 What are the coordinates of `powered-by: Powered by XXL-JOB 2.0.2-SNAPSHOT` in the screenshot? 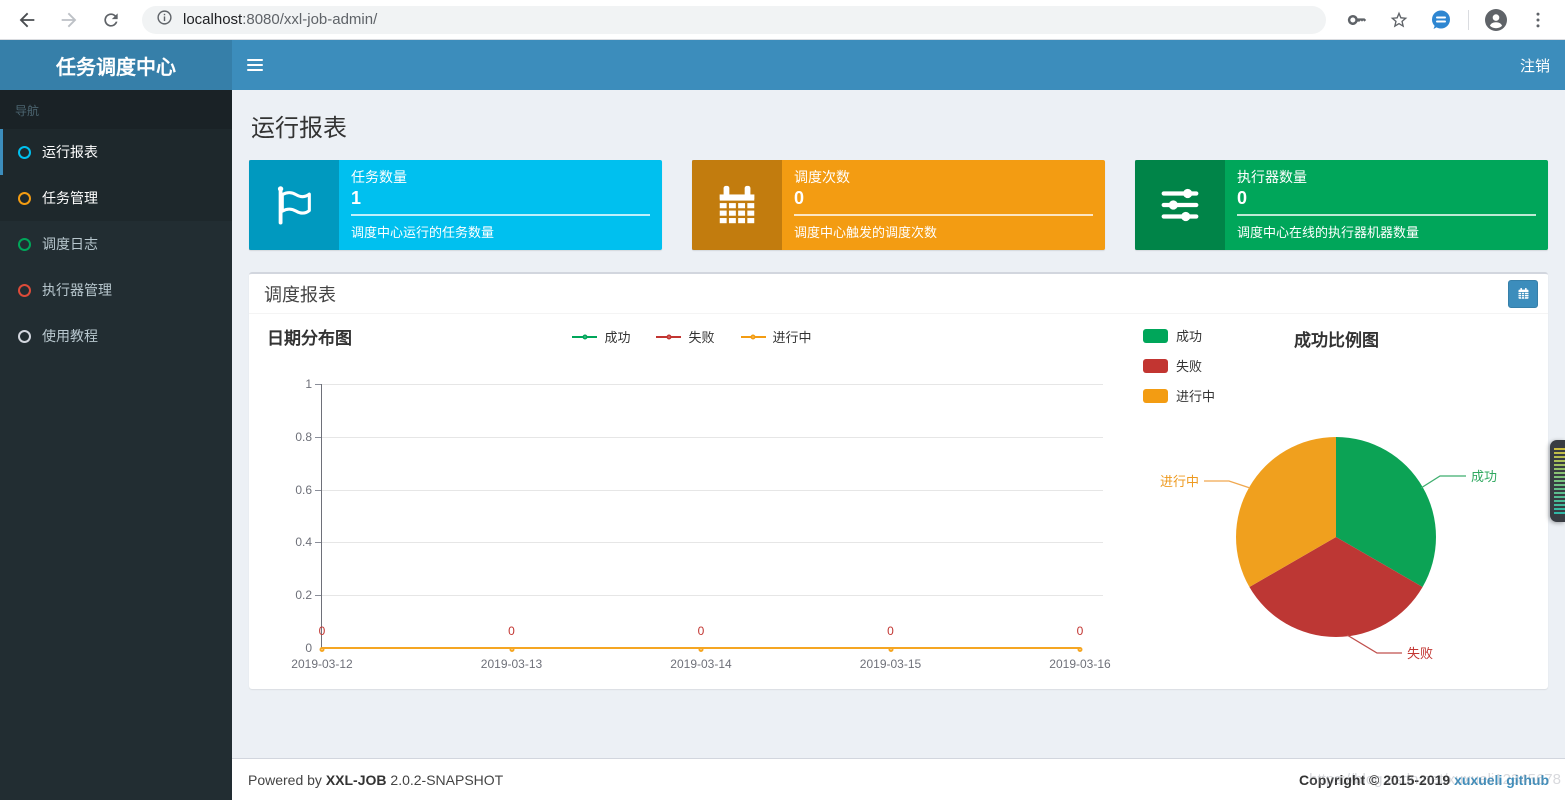 It's located at (375, 780).